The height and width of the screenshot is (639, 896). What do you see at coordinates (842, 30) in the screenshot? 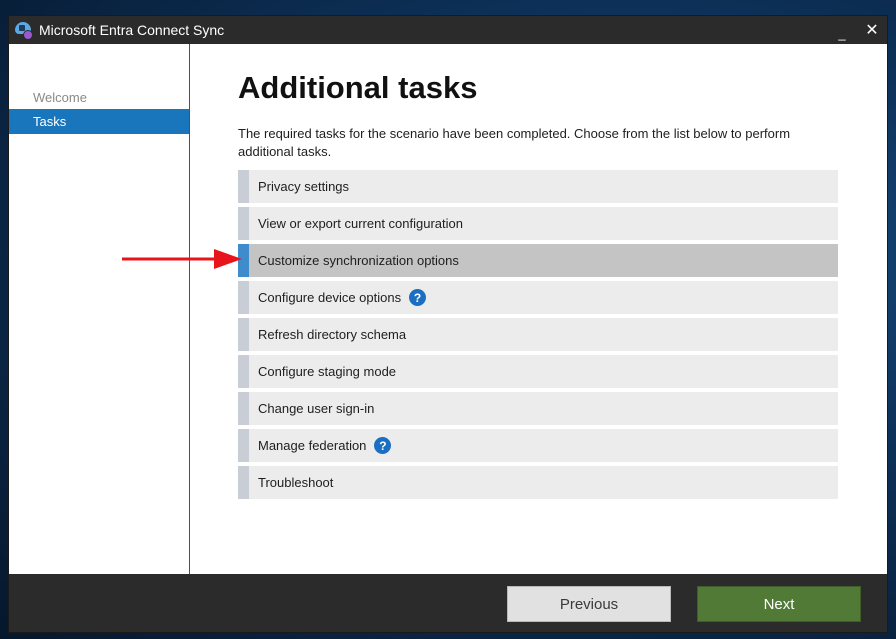
I see `minimize-button: _` at bounding box center [842, 30].